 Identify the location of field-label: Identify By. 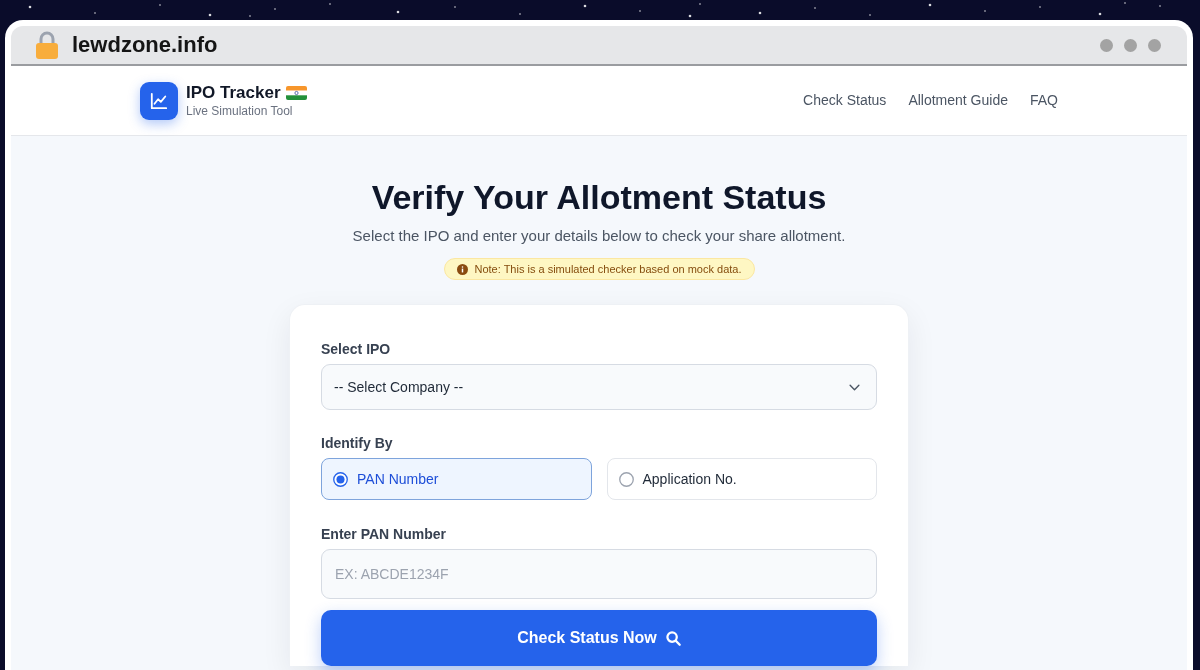
(357, 443).